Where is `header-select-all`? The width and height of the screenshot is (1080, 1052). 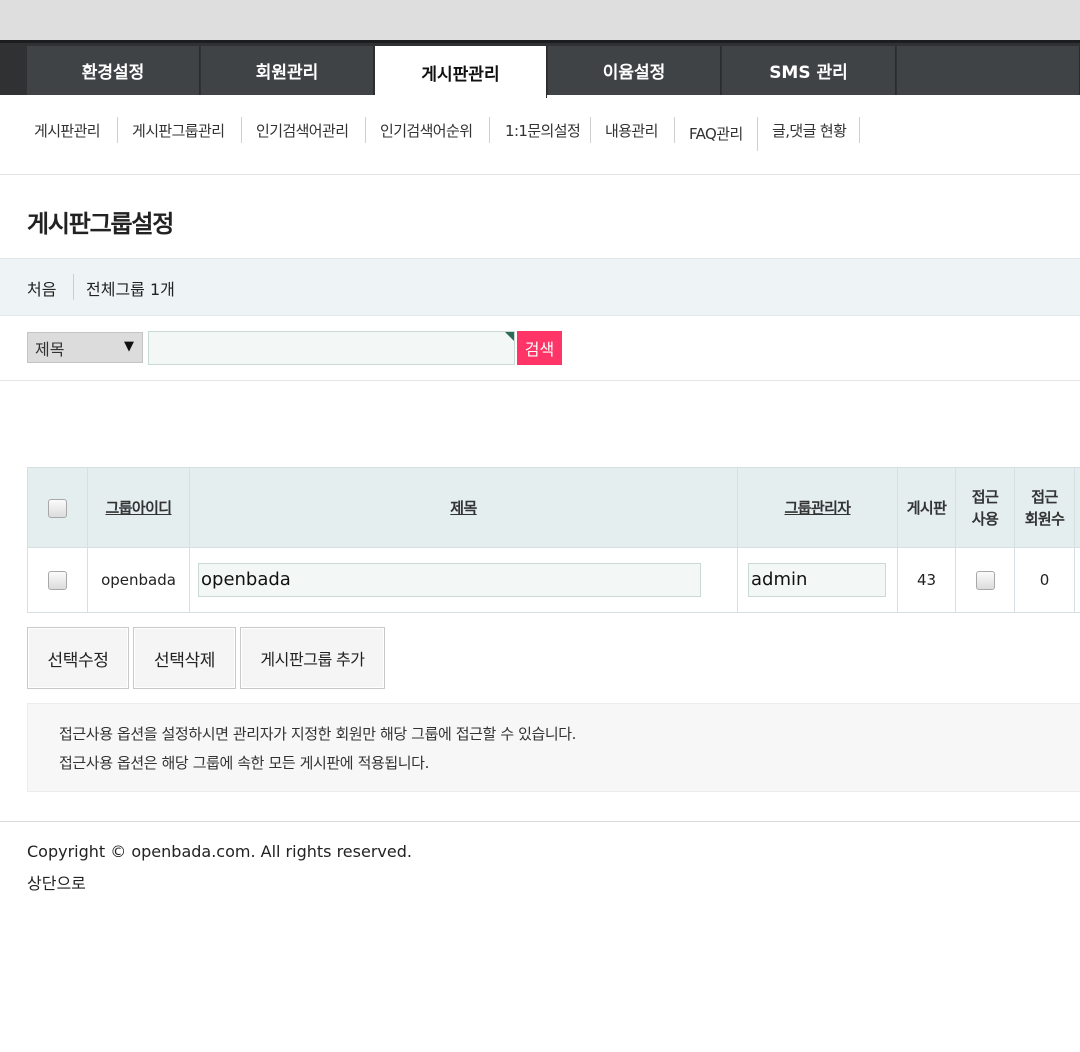
header-select-all is located at coordinates (57, 507).